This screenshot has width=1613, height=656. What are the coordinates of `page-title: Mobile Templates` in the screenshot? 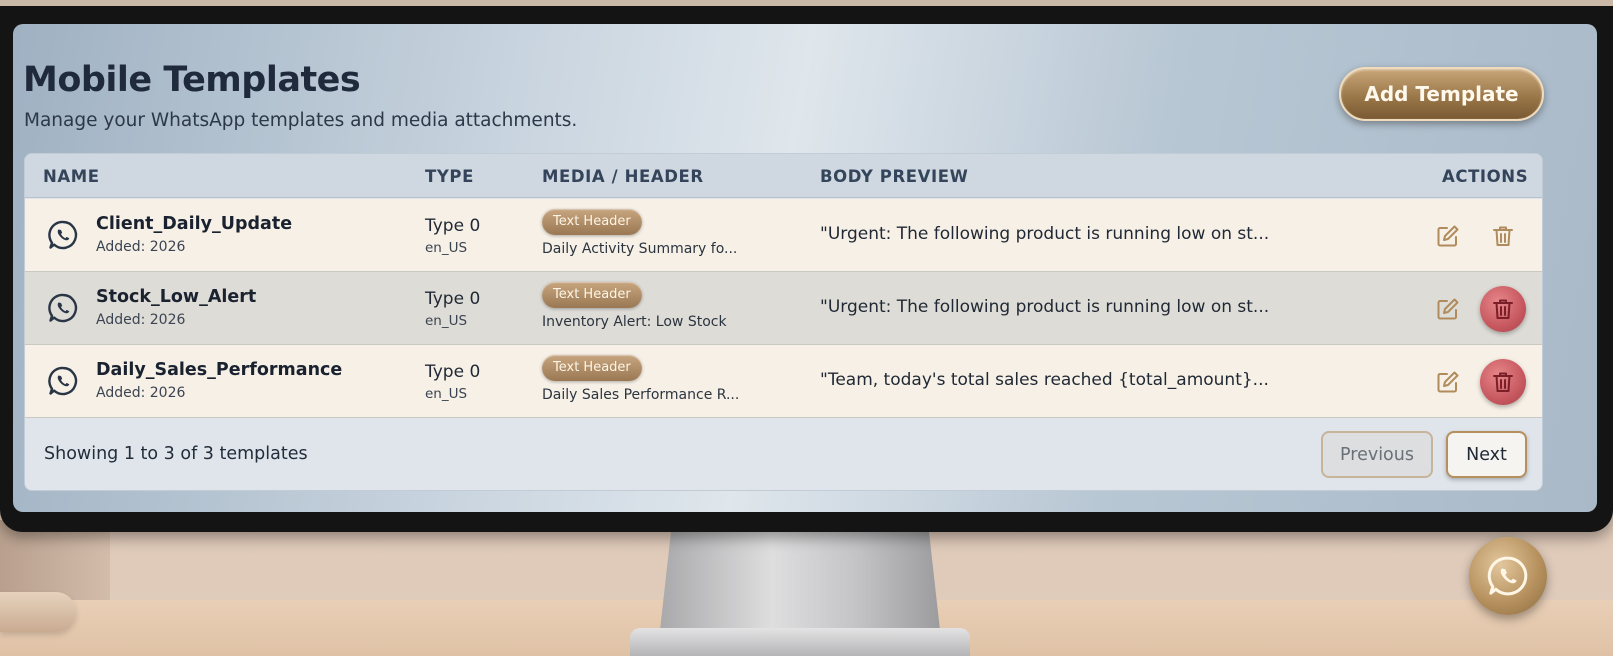 It's located at (192, 80).